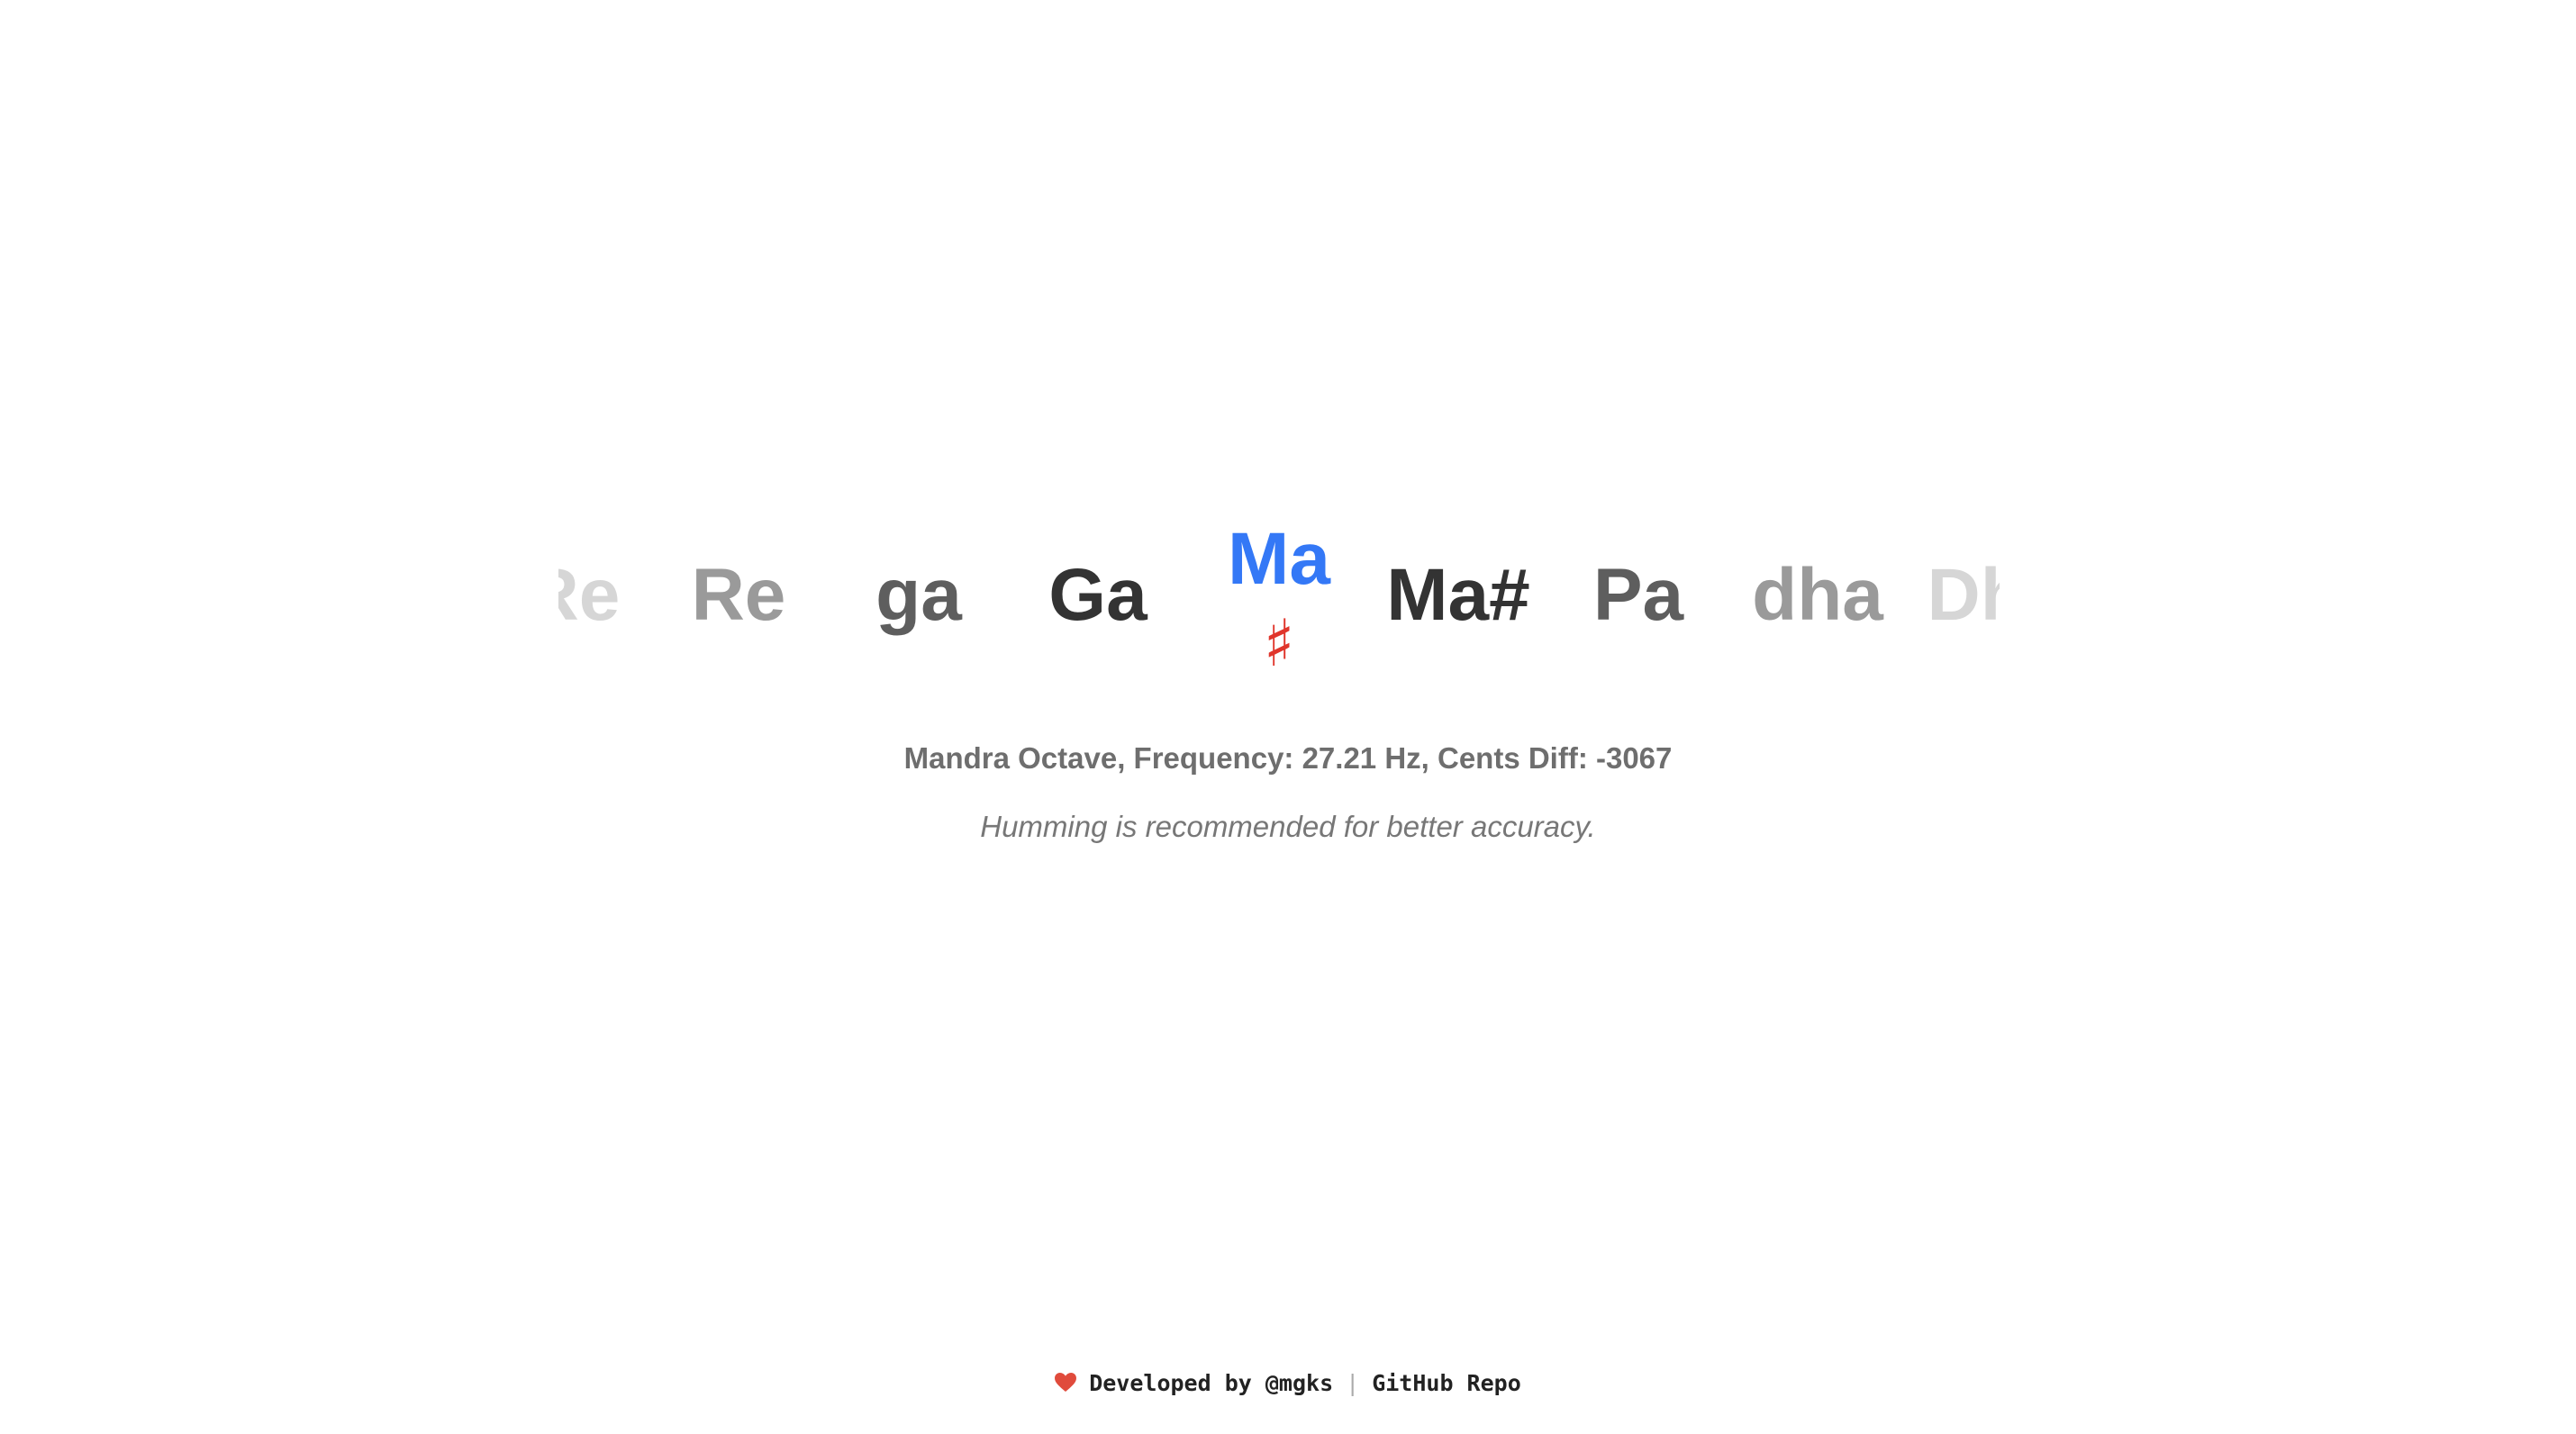 This screenshot has height=1434, width=2576. Describe the element at coordinates (589, 595) in the screenshot. I see `note-re-0: Re` at that location.